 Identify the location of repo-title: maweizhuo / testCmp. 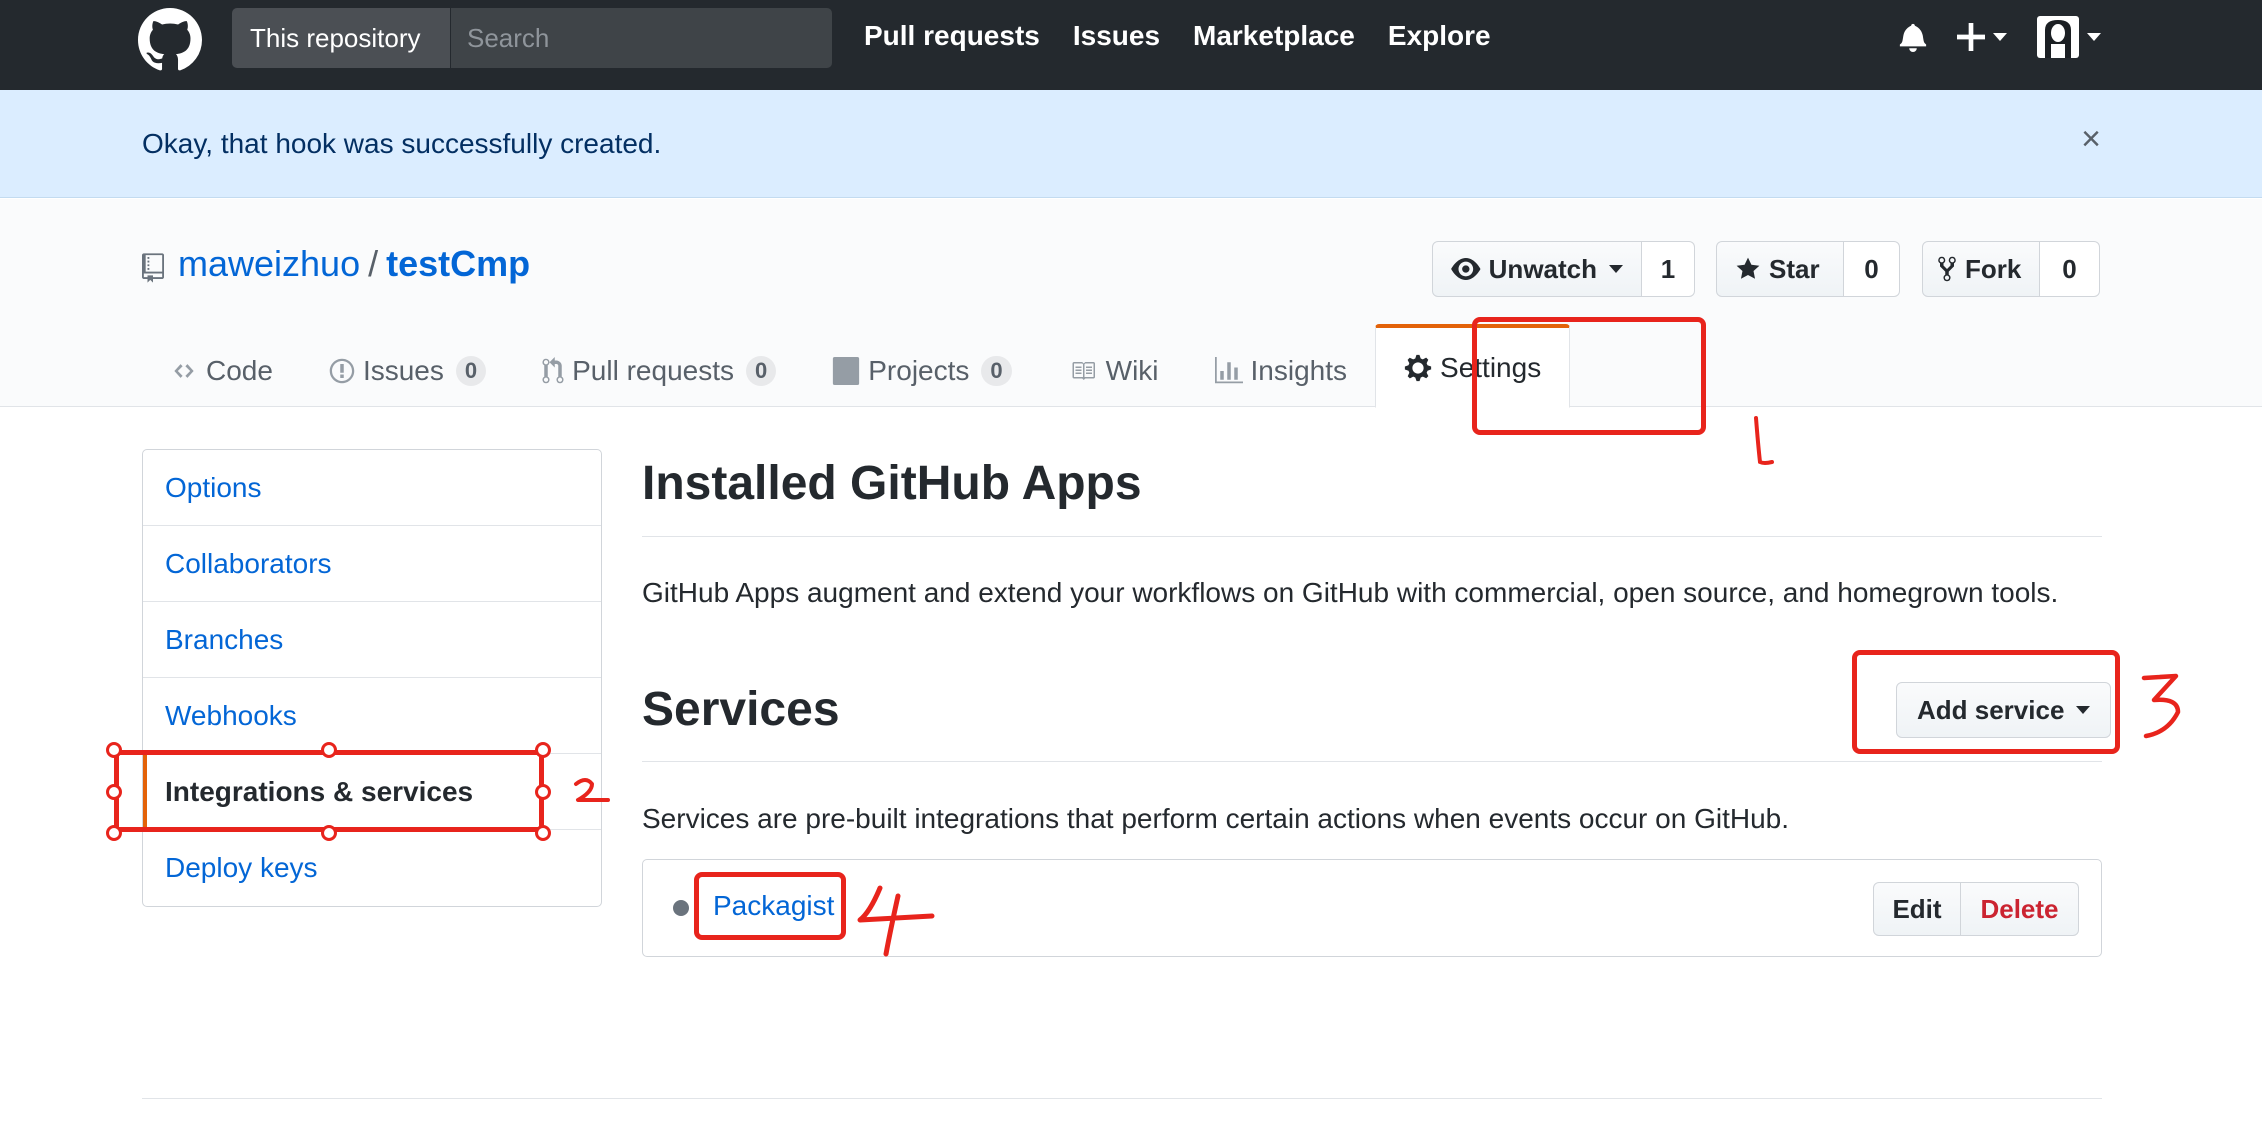
(354, 264).